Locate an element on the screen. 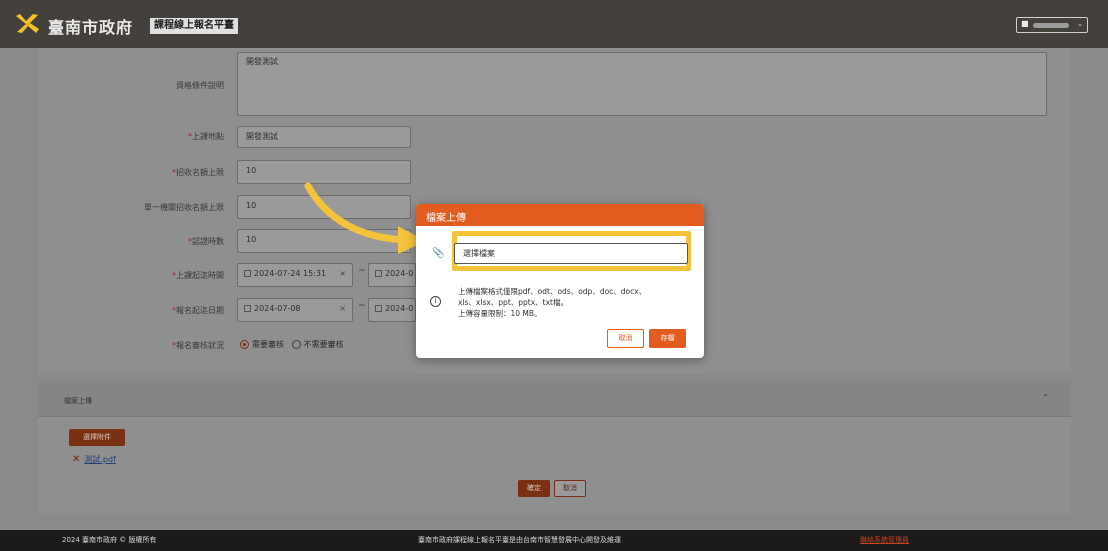 The width and height of the screenshot is (1108, 551). top-bar: 臺南市政府 課程線上報名平臺 ■ ⌄ is located at coordinates (554, 24).